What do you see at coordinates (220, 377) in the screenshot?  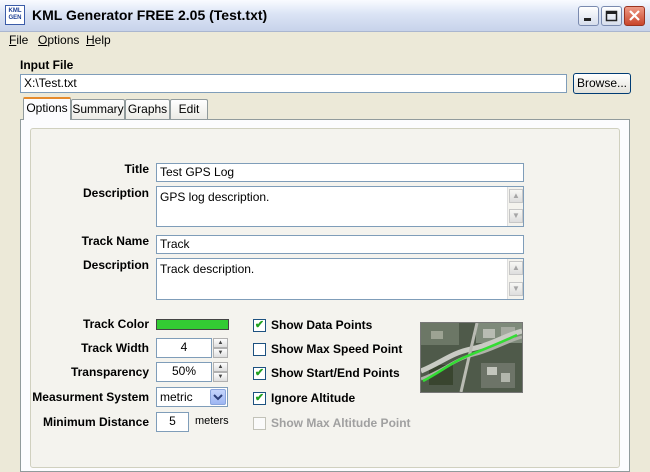 I see `transparency-down-icon: ▼` at bounding box center [220, 377].